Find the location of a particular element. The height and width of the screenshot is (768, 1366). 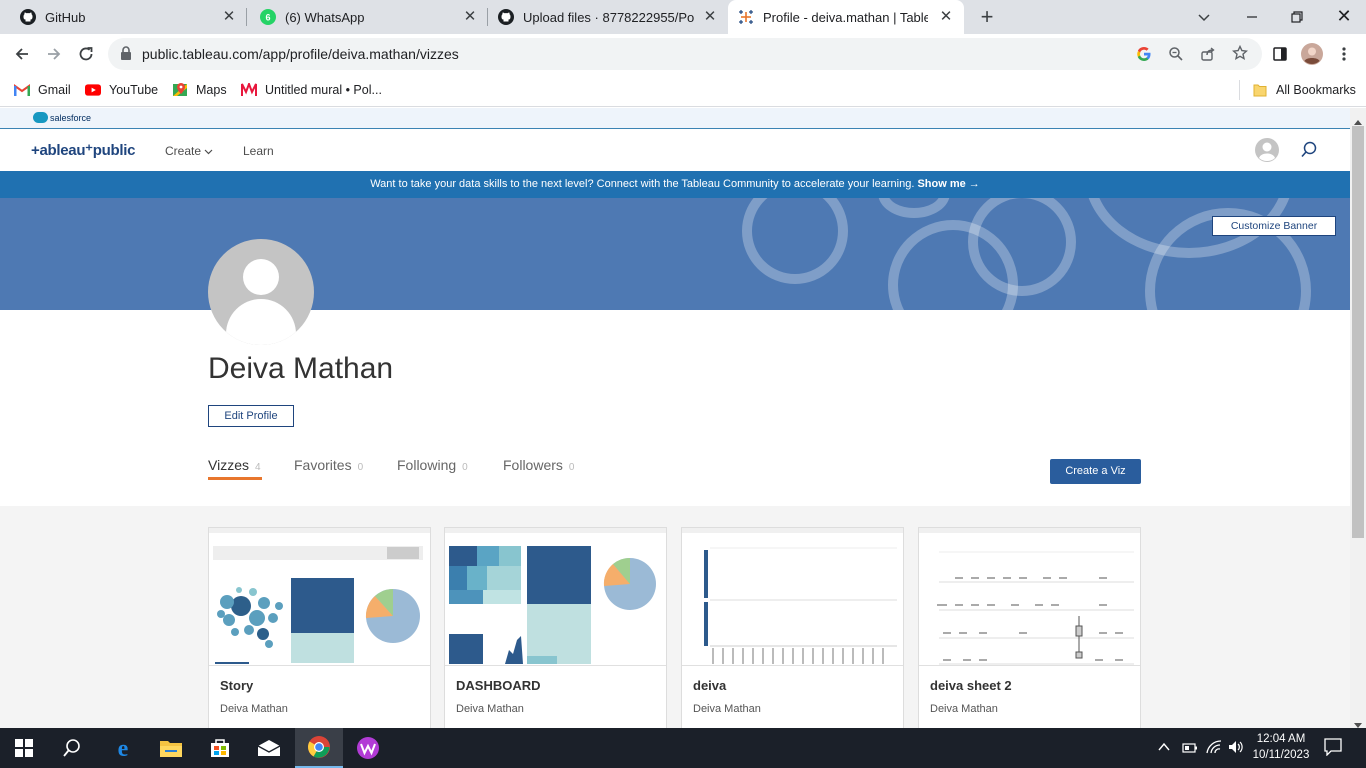

github-icon is located at coordinates (506, 17).